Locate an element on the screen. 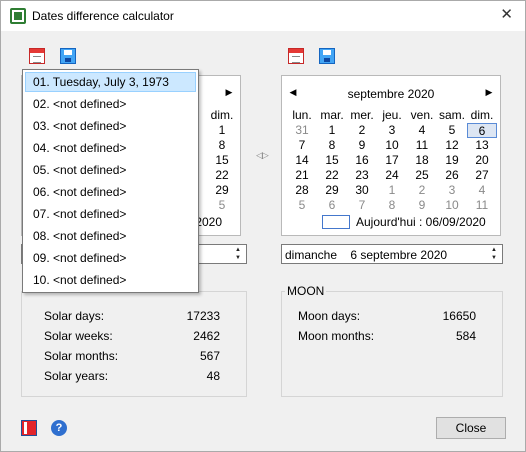 The height and width of the screenshot is (452, 526). link-dates-icon: ◁▷ is located at coordinates (262, 155).